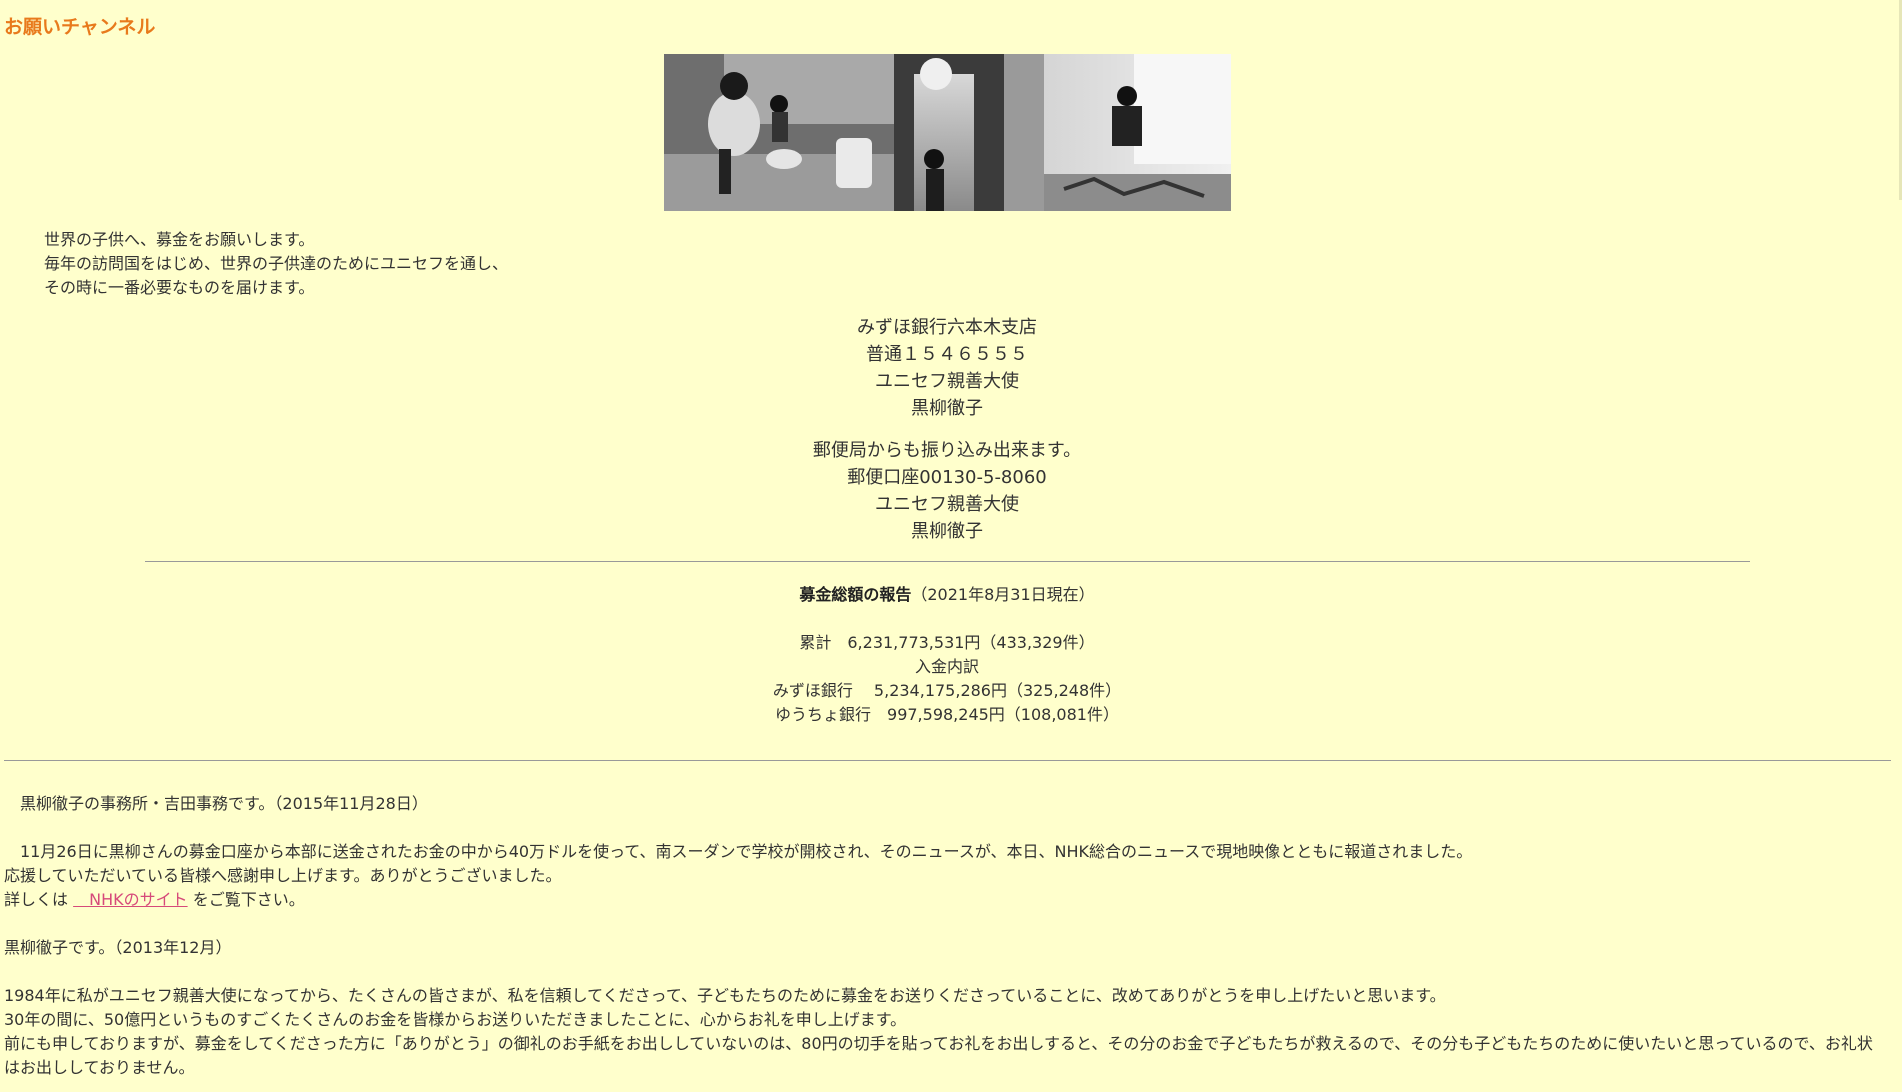 This screenshot has height=1092, width=1902. I want to click on nhk-site-link: NHKのサイト, so click(130, 899).